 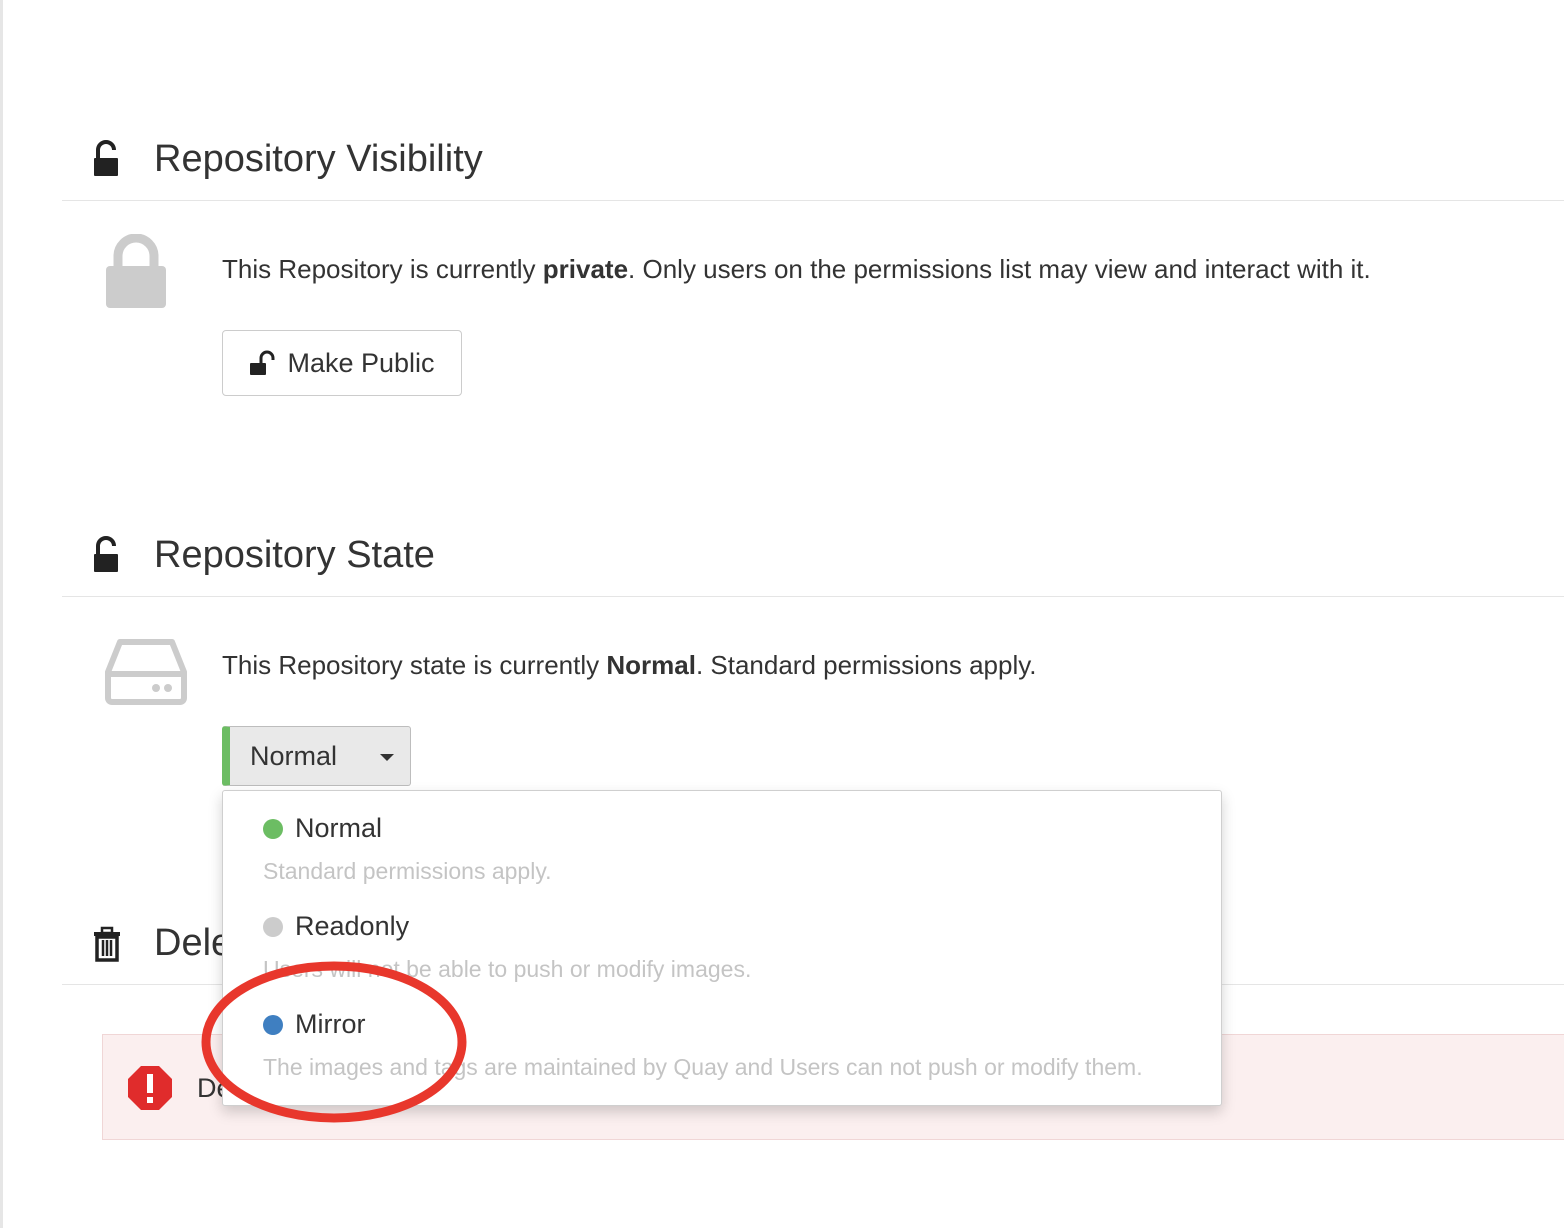 What do you see at coordinates (273, 828) in the screenshot?
I see `green-dot-icon` at bounding box center [273, 828].